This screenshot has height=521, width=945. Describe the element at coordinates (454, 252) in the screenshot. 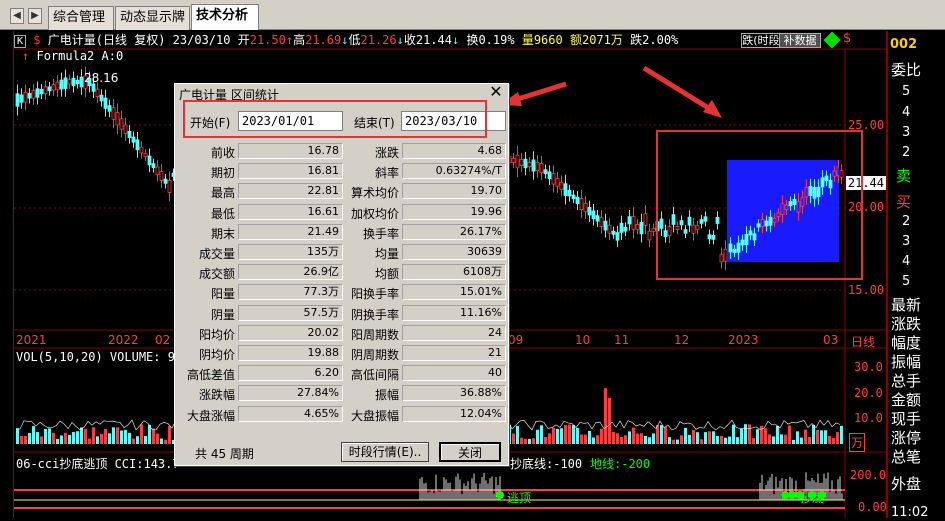

I see `stat-row-value: 30639` at that location.